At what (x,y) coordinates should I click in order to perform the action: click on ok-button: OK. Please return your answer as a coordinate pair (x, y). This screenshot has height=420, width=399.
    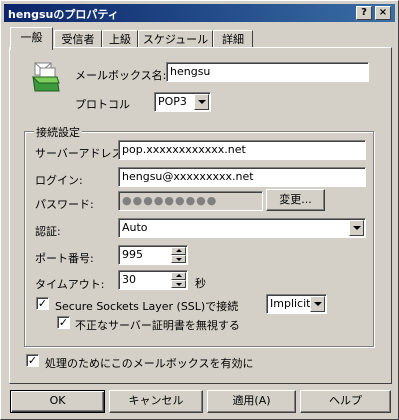
    Looking at the image, I should click on (57, 401).